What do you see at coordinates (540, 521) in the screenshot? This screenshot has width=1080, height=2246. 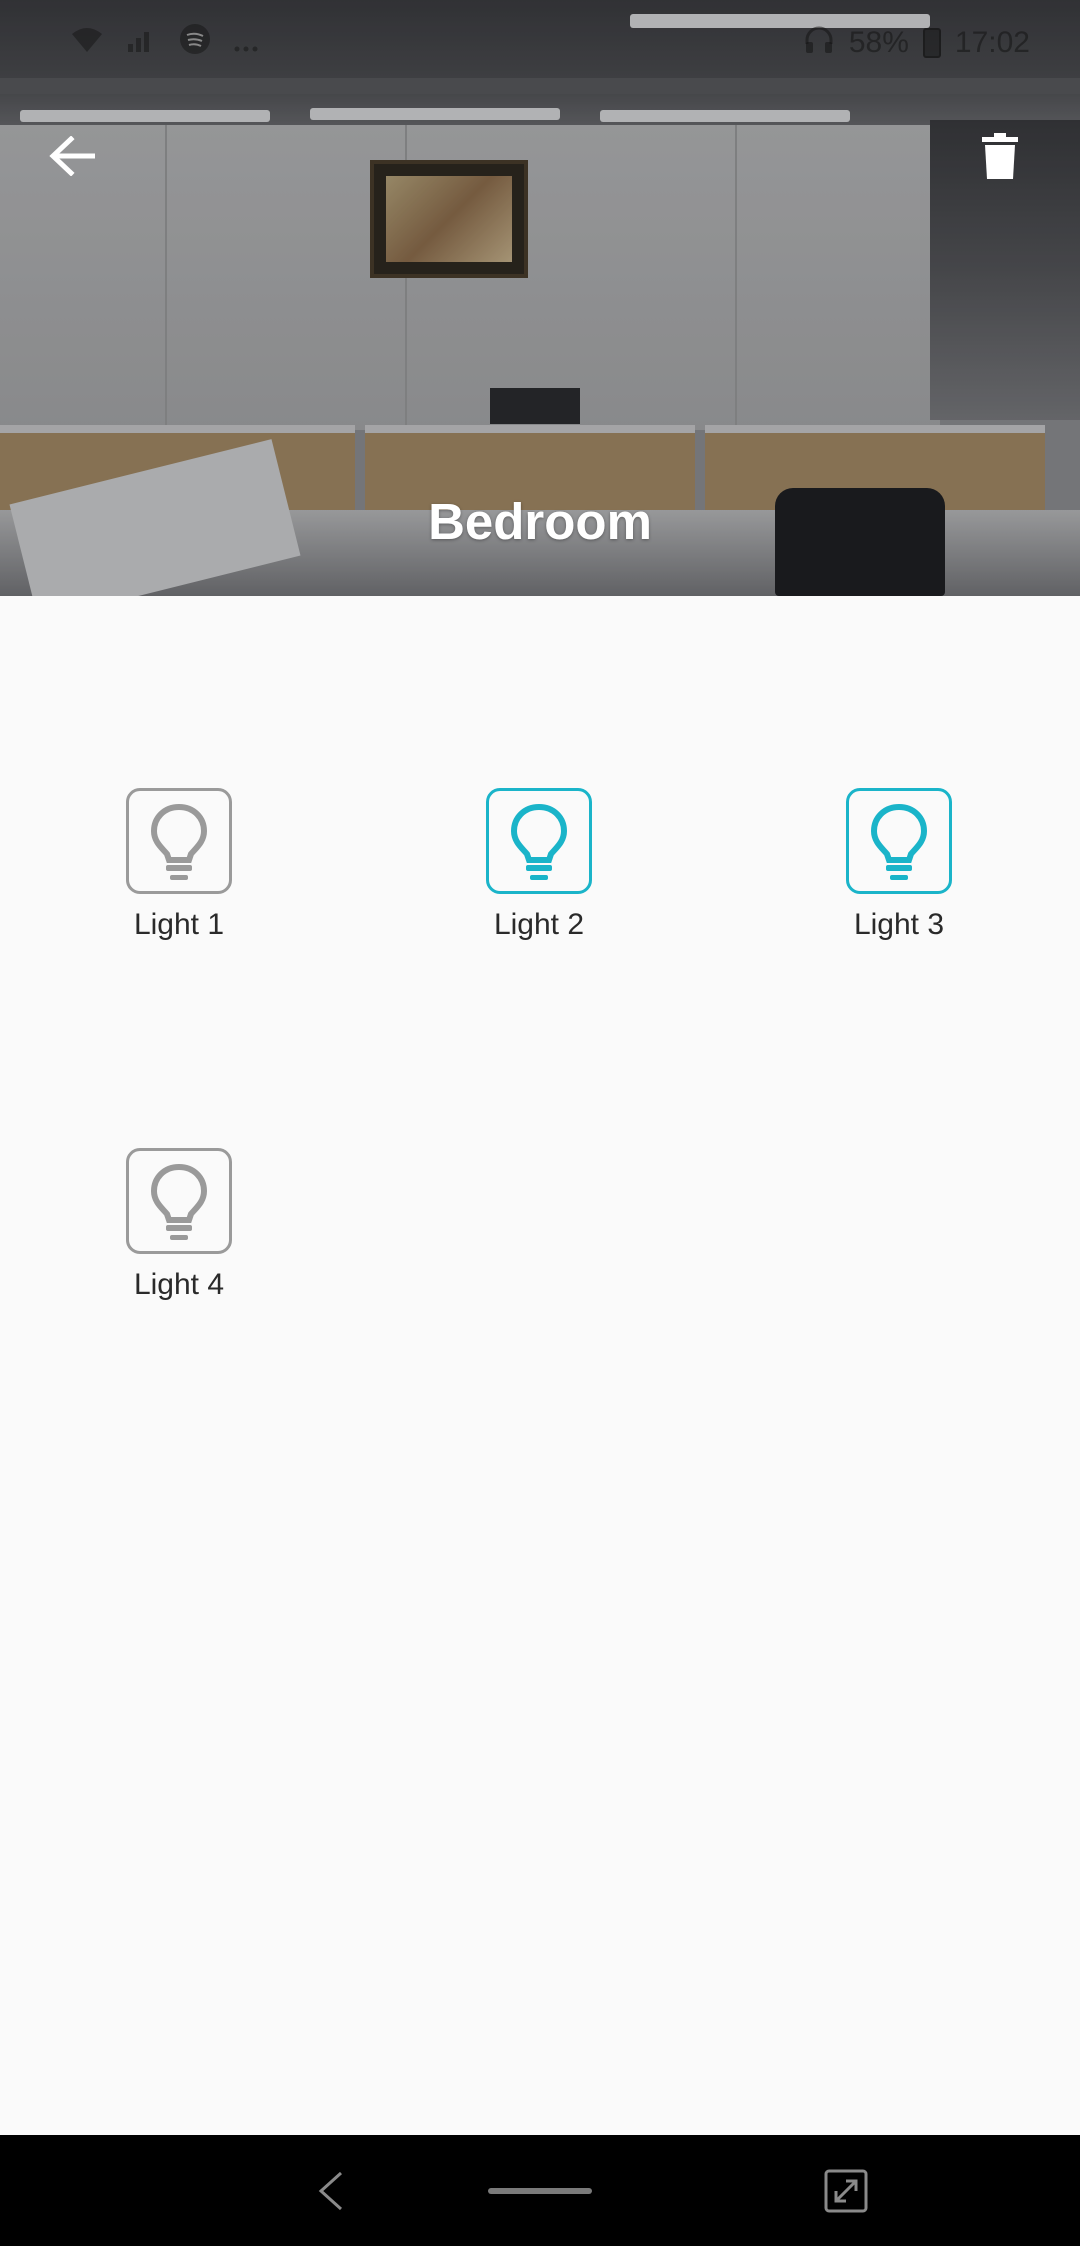 I see `room-title: Bedroom` at bounding box center [540, 521].